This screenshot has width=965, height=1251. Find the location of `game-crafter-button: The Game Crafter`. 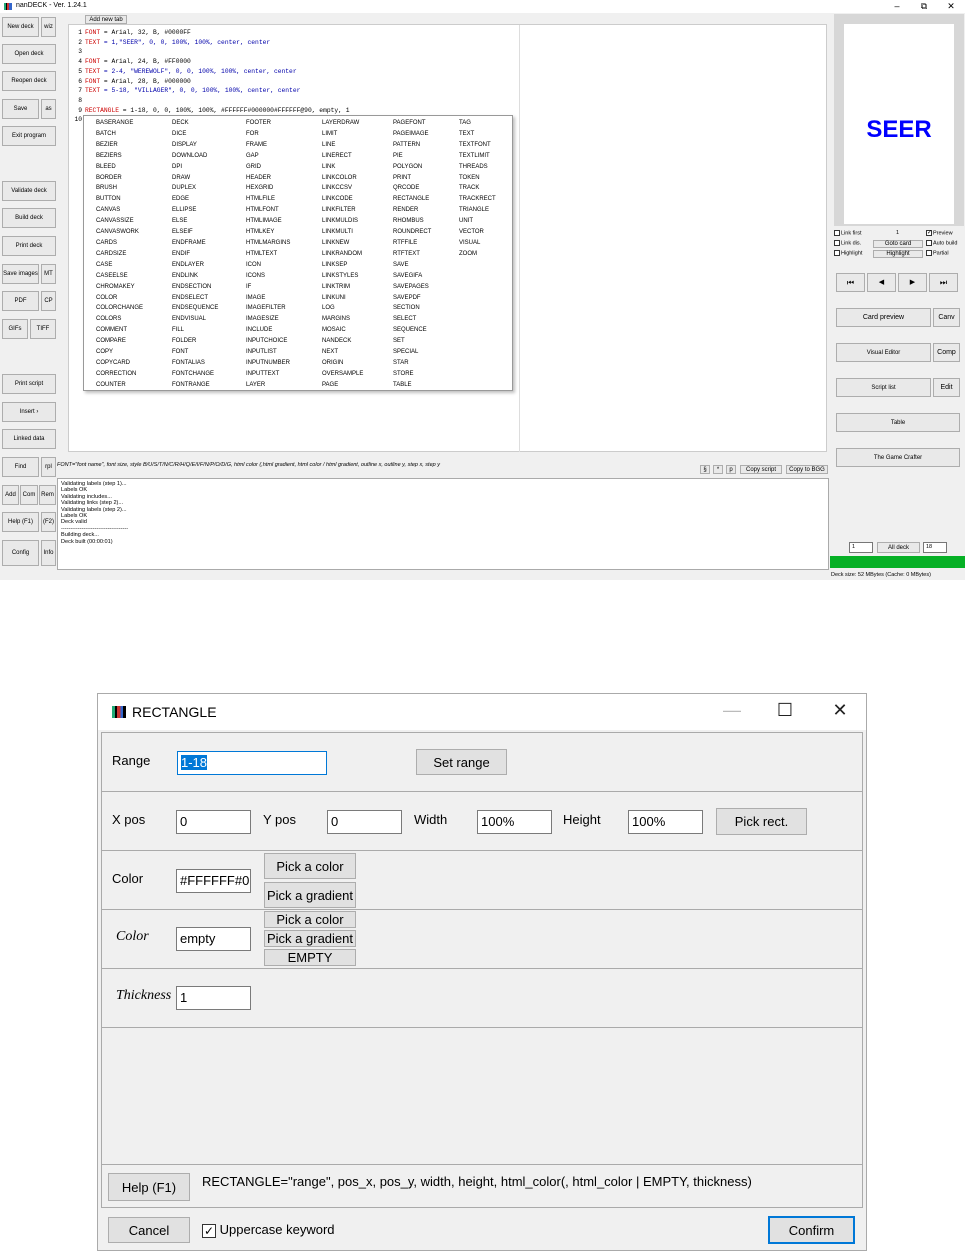

game-crafter-button: The Game Crafter is located at coordinates (898, 457).